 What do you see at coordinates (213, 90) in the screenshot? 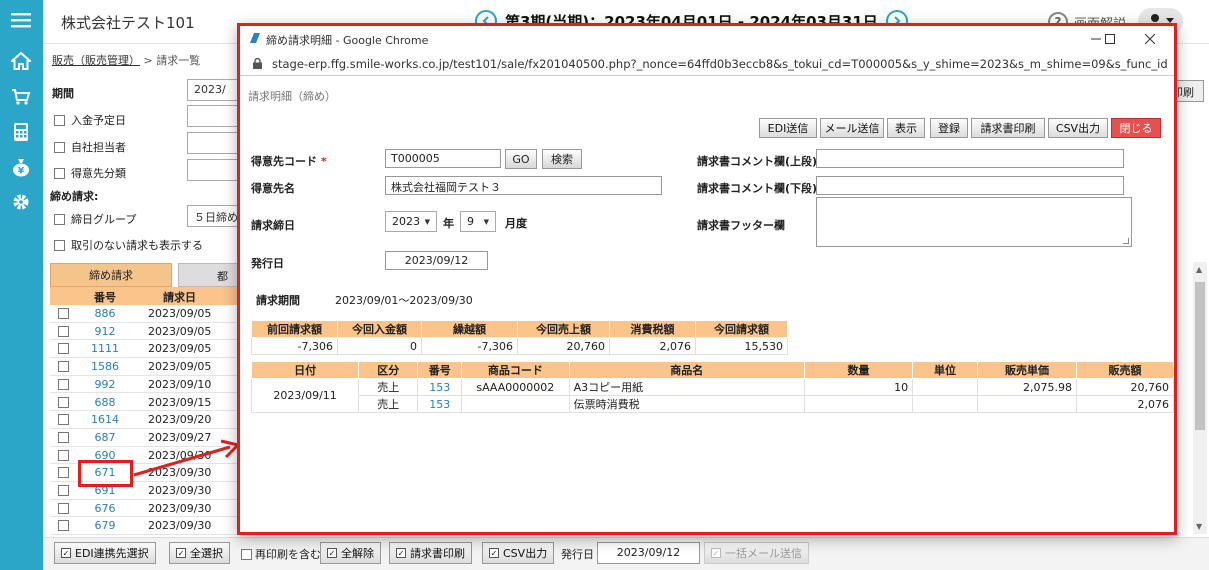
I see `period-input: 2023/` at bounding box center [213, 90].